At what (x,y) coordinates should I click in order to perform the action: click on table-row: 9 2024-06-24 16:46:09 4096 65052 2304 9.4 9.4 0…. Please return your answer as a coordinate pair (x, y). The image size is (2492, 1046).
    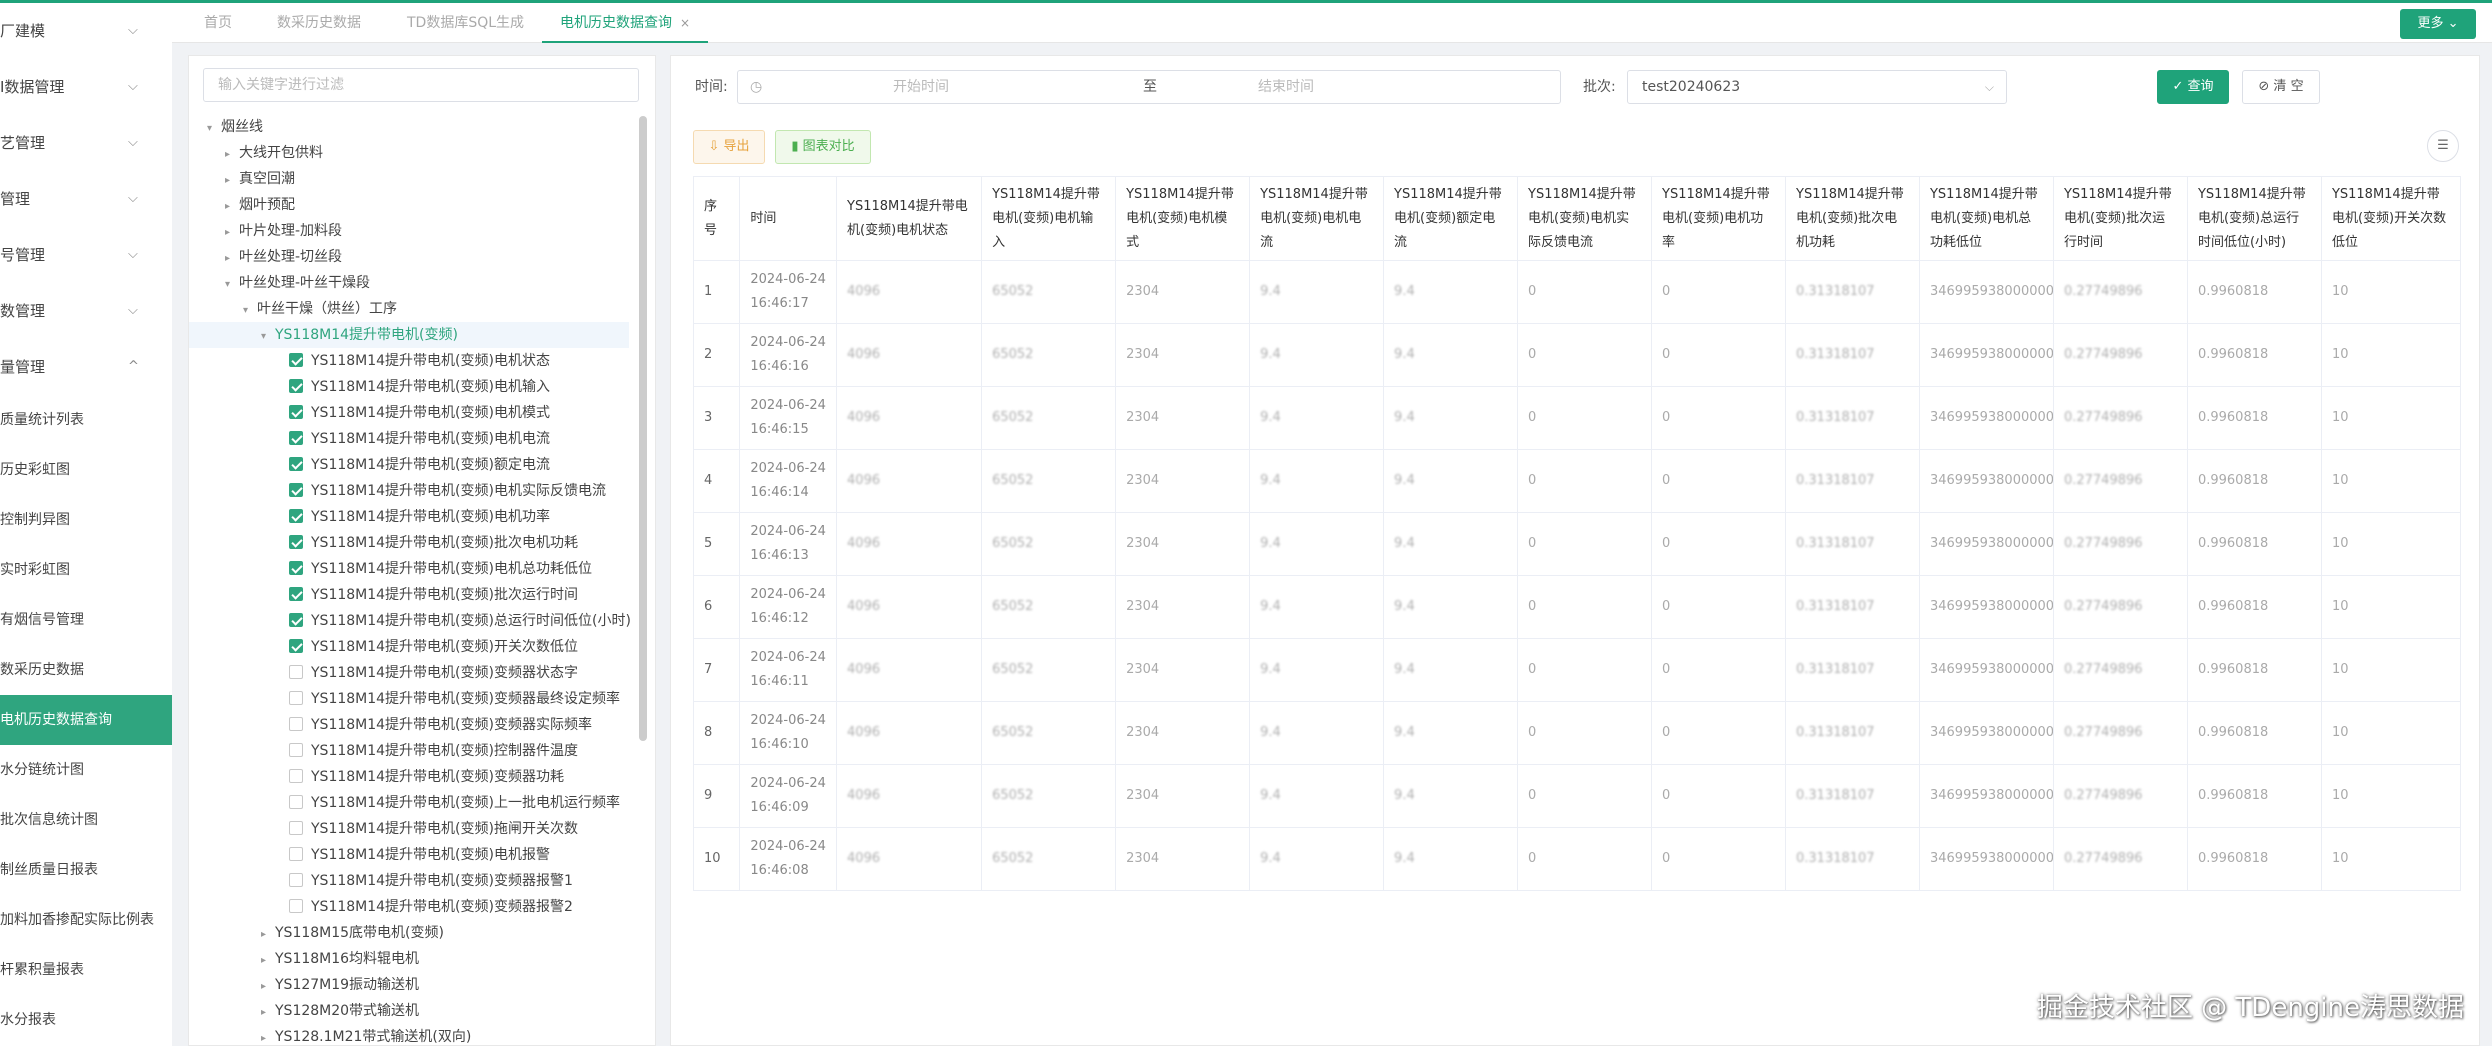
    Looking at the image, I should click on (1577, 796).